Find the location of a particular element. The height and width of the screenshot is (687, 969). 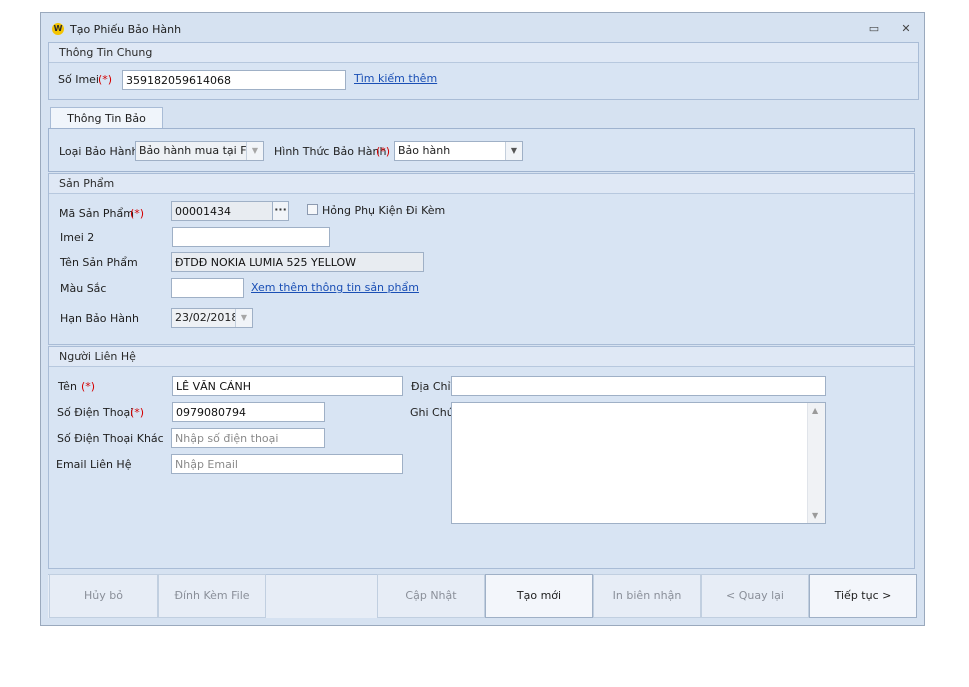

back-button: < Quay lại is located at coordinates (755, 596).